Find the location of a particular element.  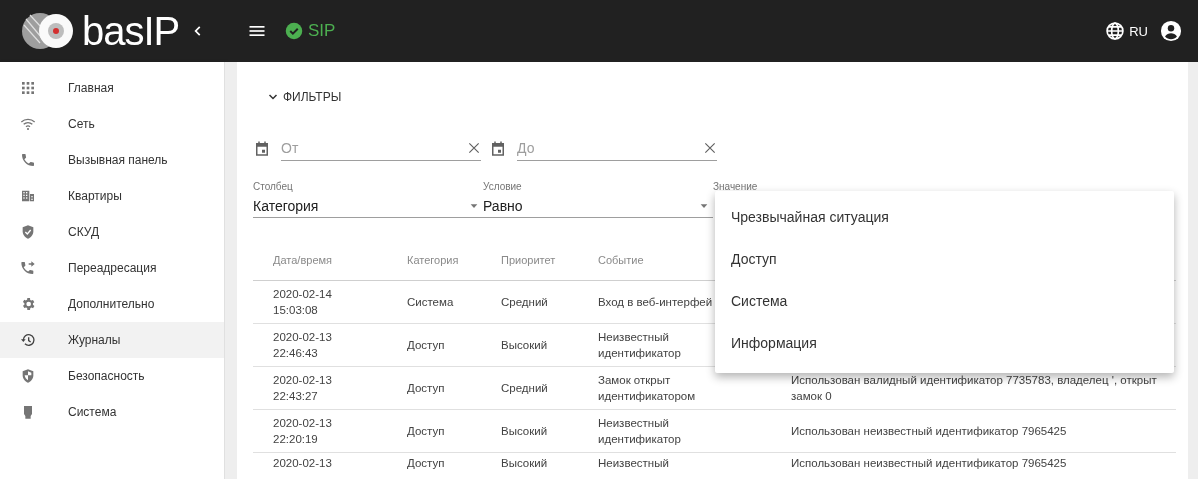

menu-option: Система is located at coordinates (944, 306).